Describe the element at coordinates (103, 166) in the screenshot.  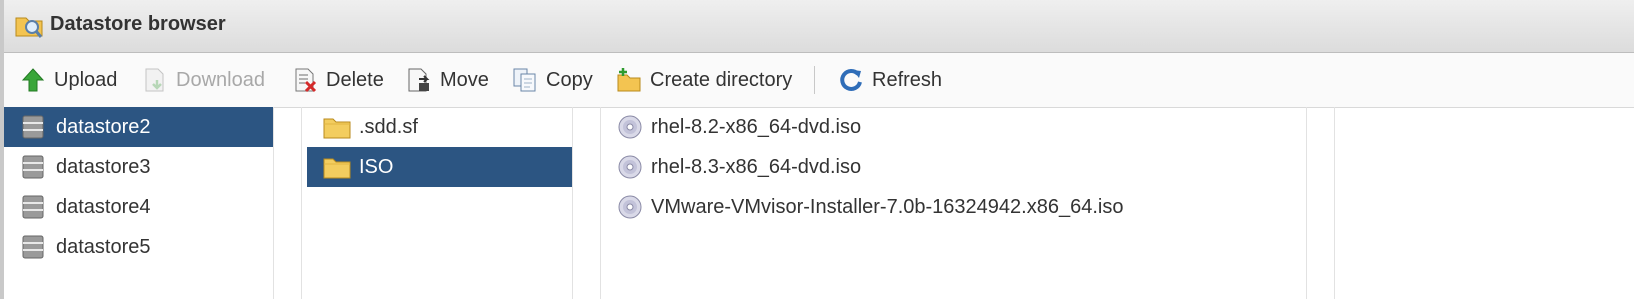
I see `datastore-label: datastore3` at that location.